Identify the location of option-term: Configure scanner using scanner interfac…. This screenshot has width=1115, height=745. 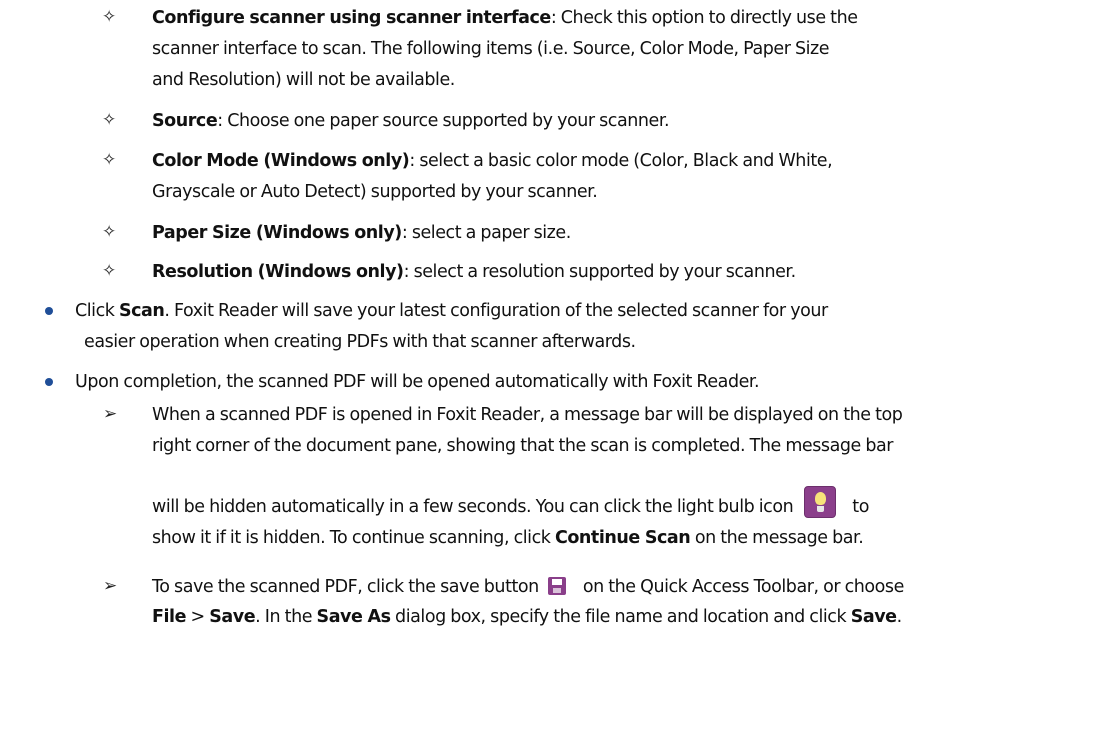
(351, 18).